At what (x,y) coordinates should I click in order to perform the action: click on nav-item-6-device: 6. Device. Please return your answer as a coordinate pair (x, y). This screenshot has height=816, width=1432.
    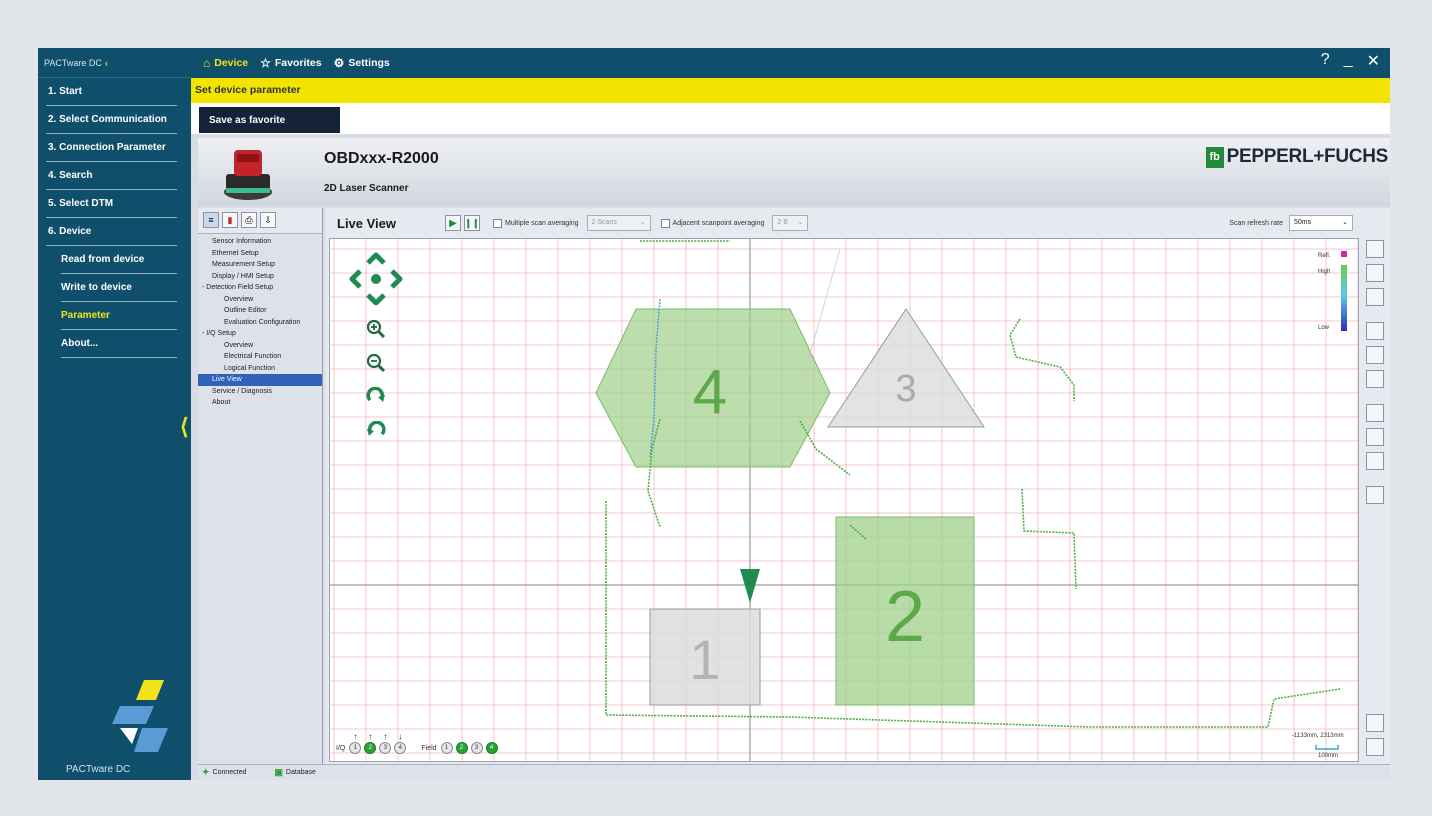
    Looking at the image, I should click on (114, 232).